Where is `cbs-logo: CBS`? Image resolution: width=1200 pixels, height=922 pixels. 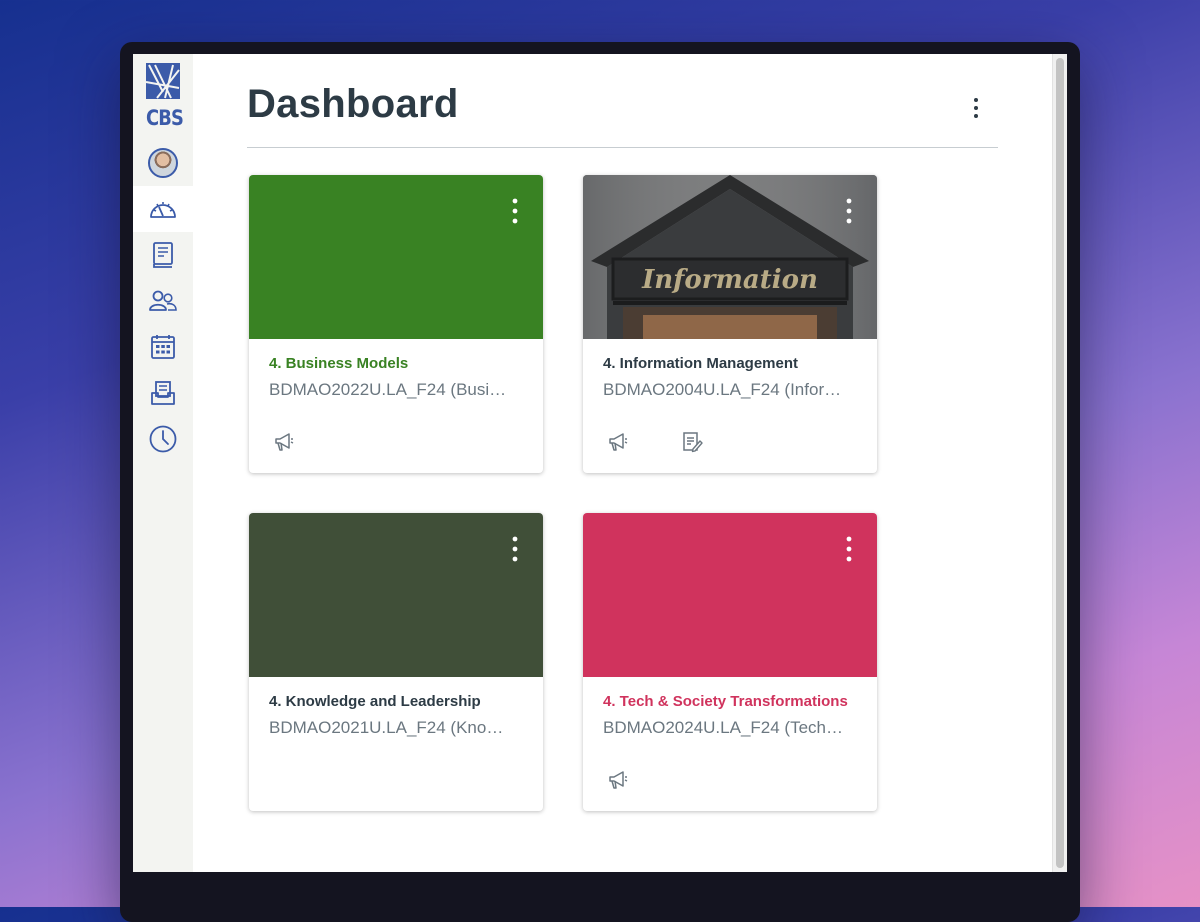 cbs-logo: CBS is located at coordinates (163, 98).